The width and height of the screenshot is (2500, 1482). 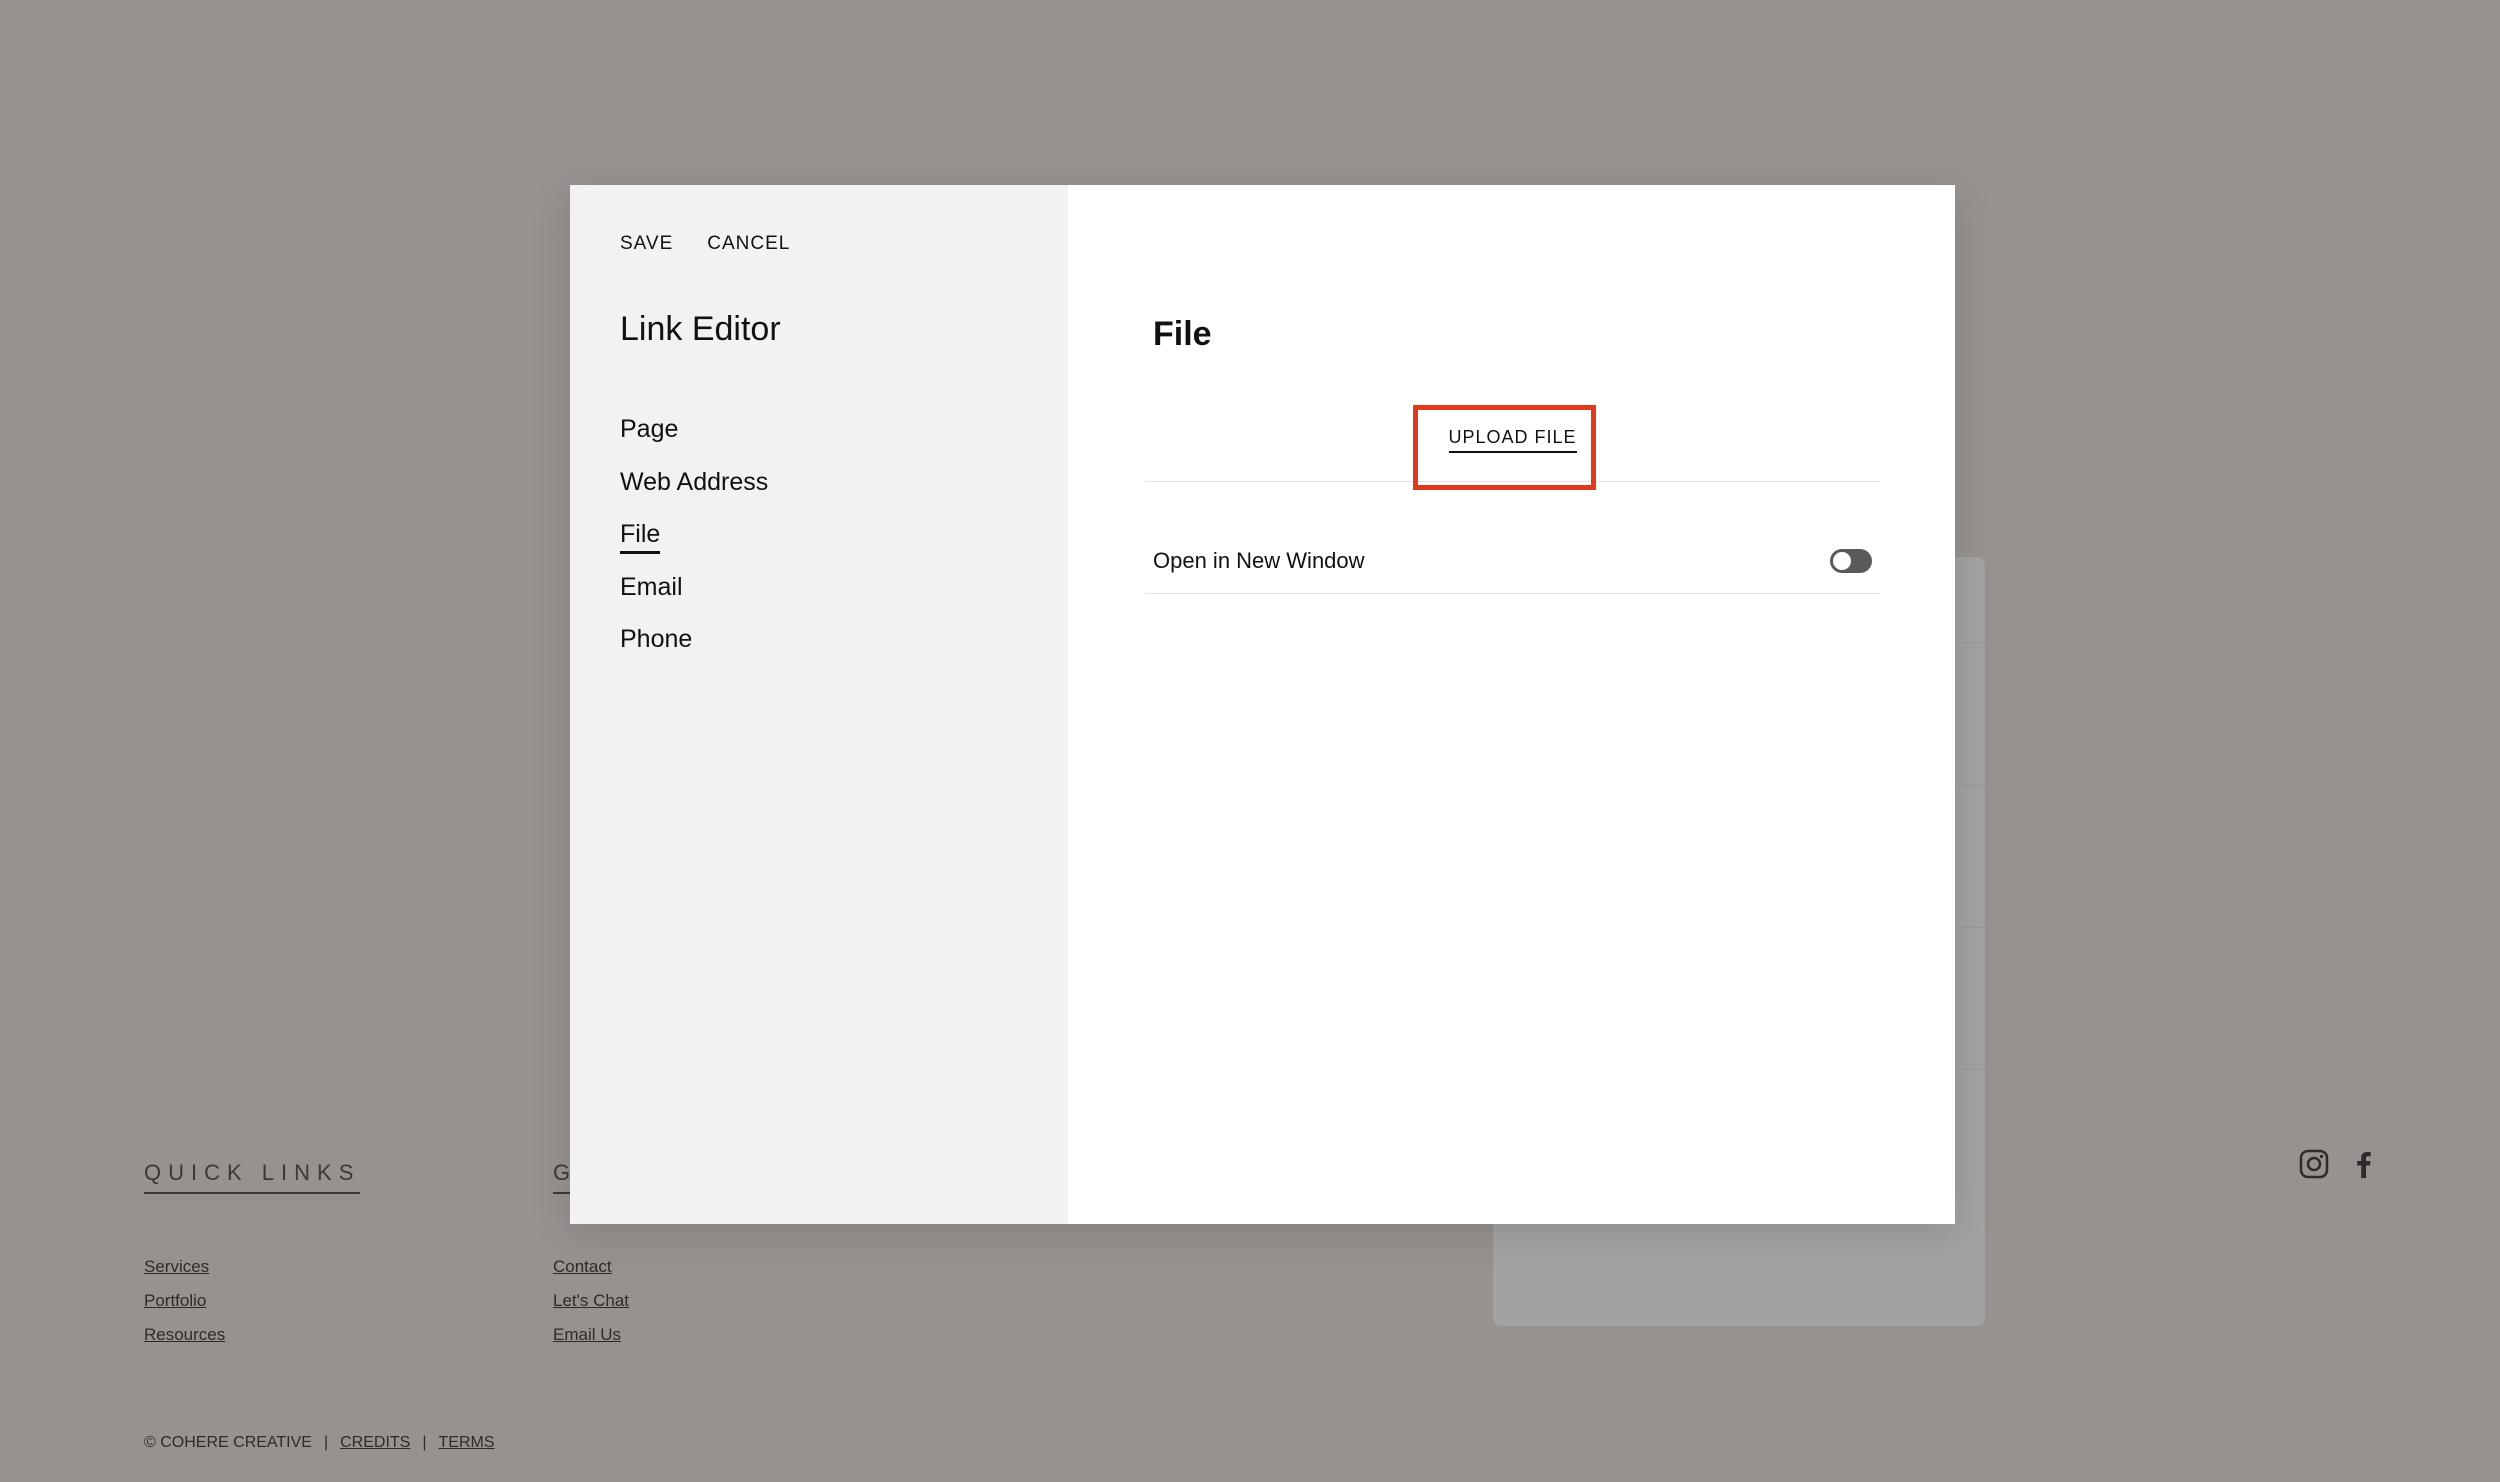 I want to click on copyright-text: © COHERE CREATIVE, so click(x=228, y=1442).